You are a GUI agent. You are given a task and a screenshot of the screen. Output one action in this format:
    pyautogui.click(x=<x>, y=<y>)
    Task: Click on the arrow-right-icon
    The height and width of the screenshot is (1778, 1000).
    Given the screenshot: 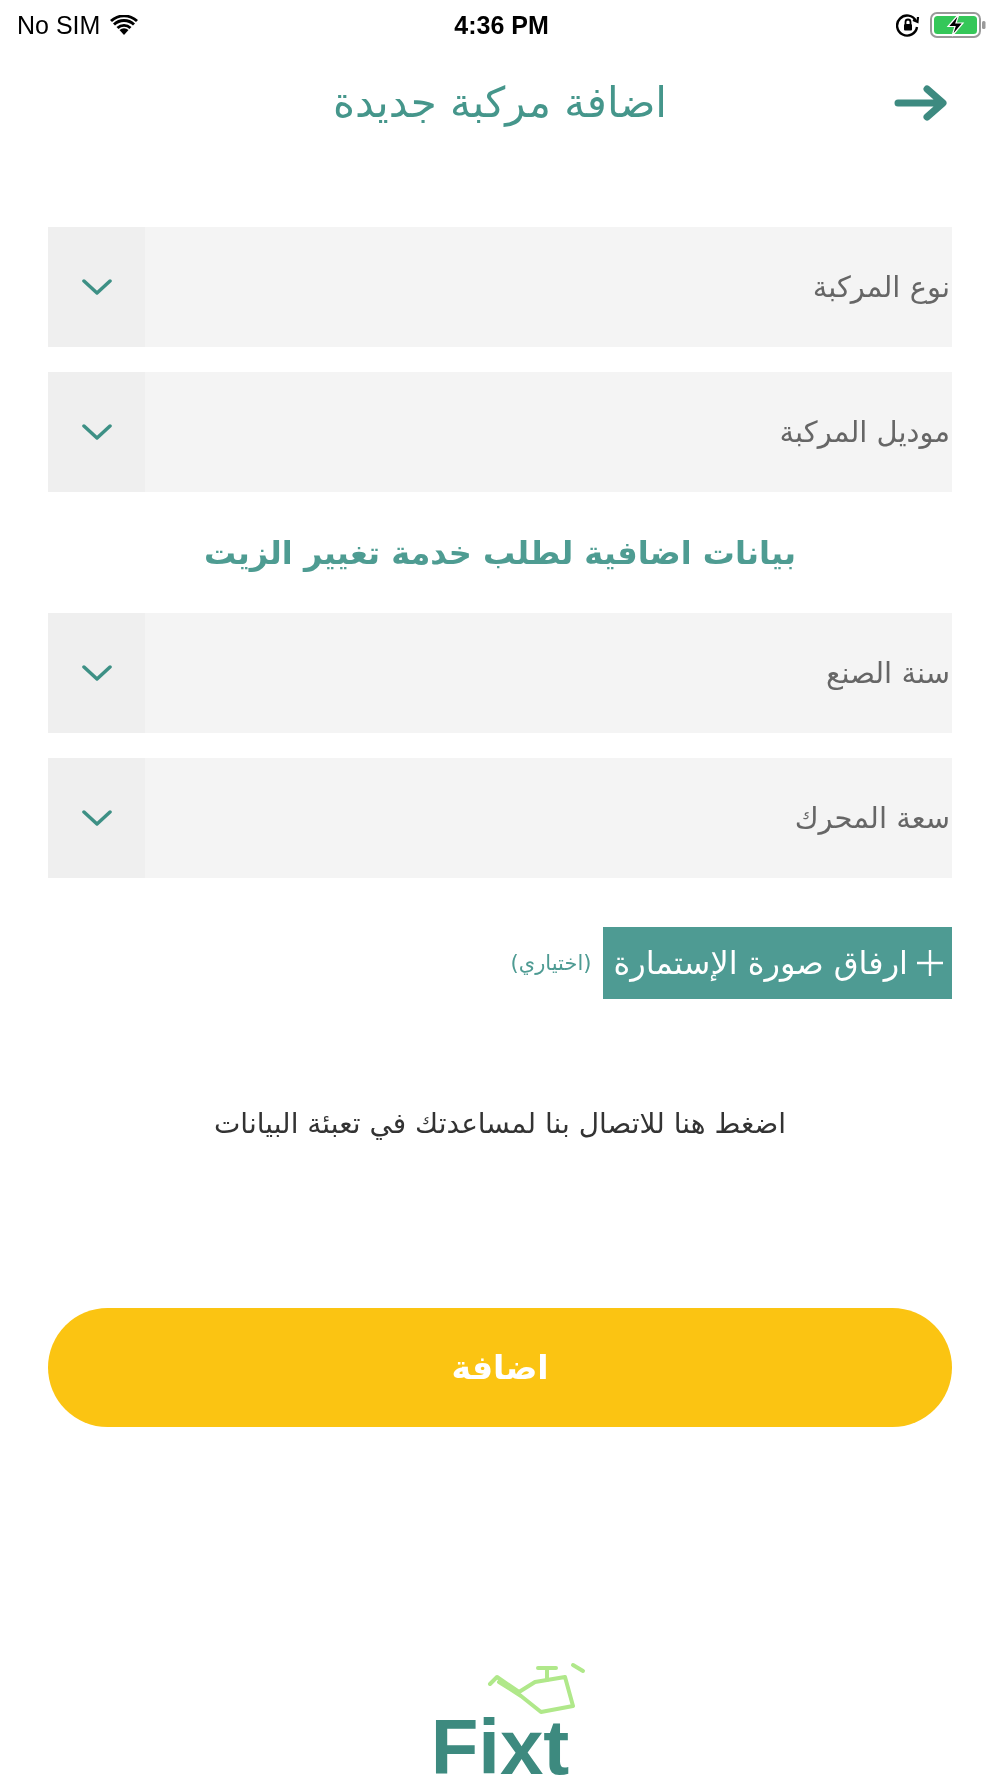 What is the action you would take?
    pyautogui.click(x=921, y=102)
    